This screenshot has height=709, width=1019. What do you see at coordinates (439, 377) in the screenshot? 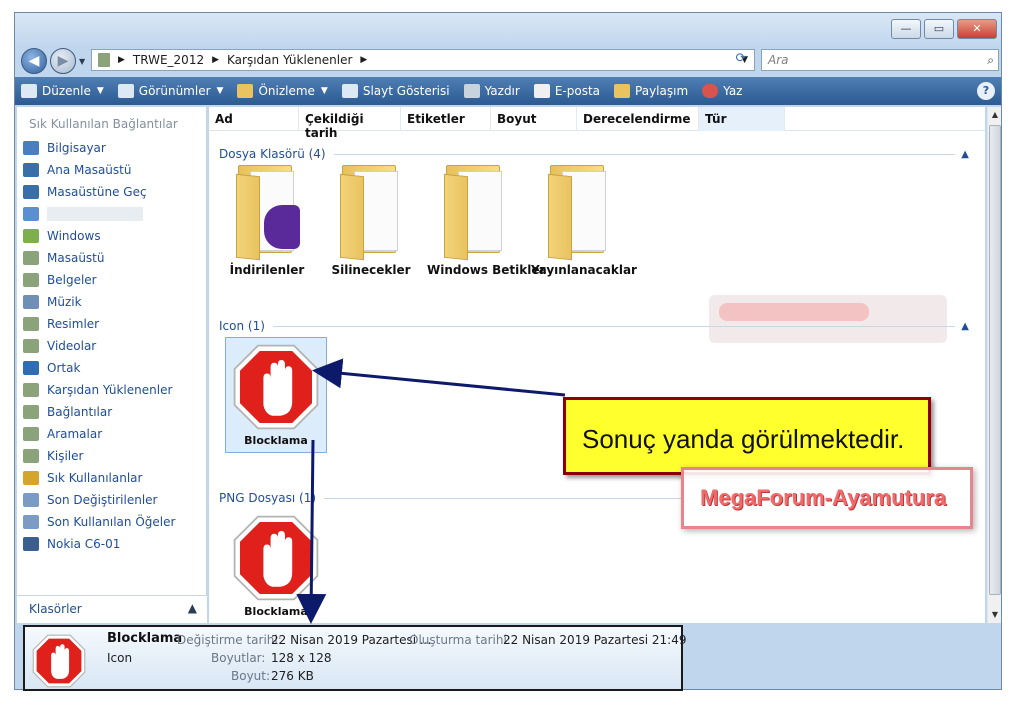
I see `arrow-to-icon` at bounding box center [439, 377].